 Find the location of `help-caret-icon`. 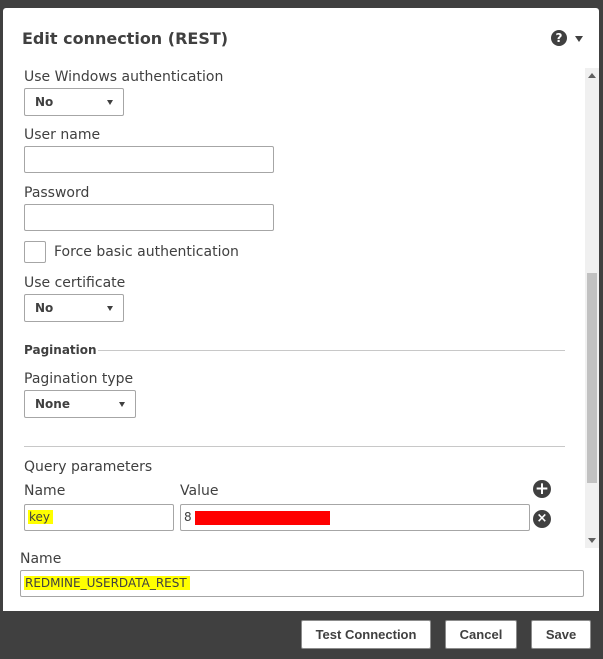

help-caret-icon is located at coordinates (579, 39).